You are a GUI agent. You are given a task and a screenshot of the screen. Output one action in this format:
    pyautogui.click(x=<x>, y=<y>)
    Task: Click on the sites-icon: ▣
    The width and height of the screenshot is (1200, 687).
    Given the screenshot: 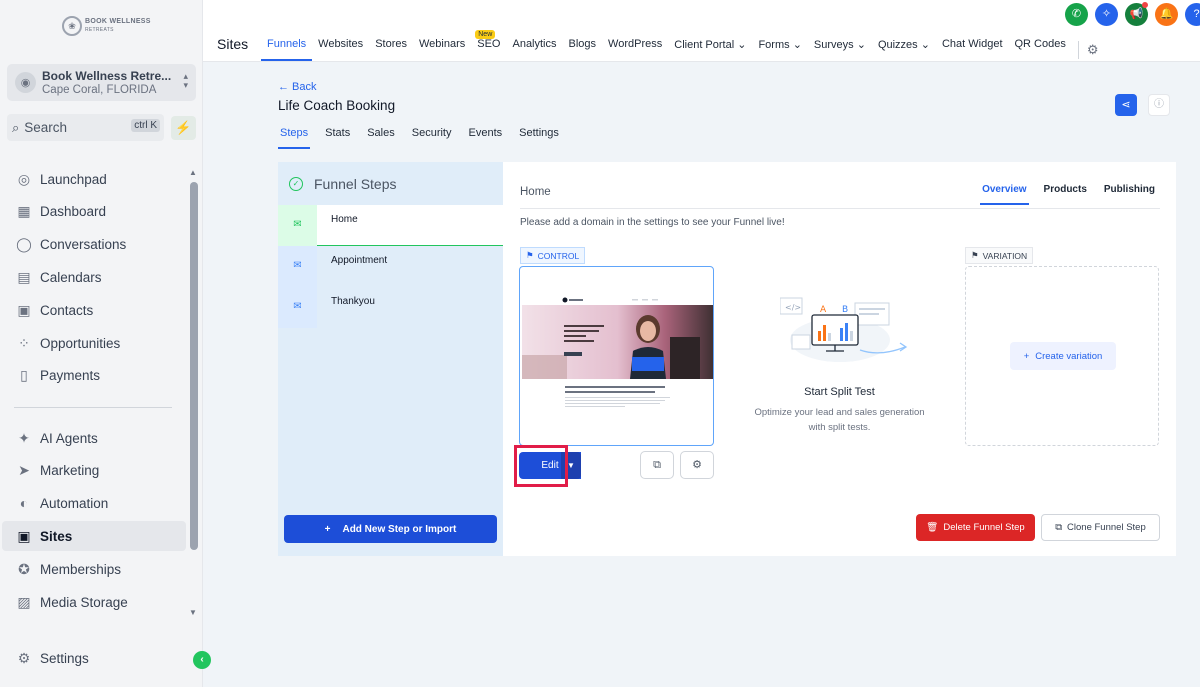 What is the action you would take?
    pyautogui.click(x=24, y=535)
    